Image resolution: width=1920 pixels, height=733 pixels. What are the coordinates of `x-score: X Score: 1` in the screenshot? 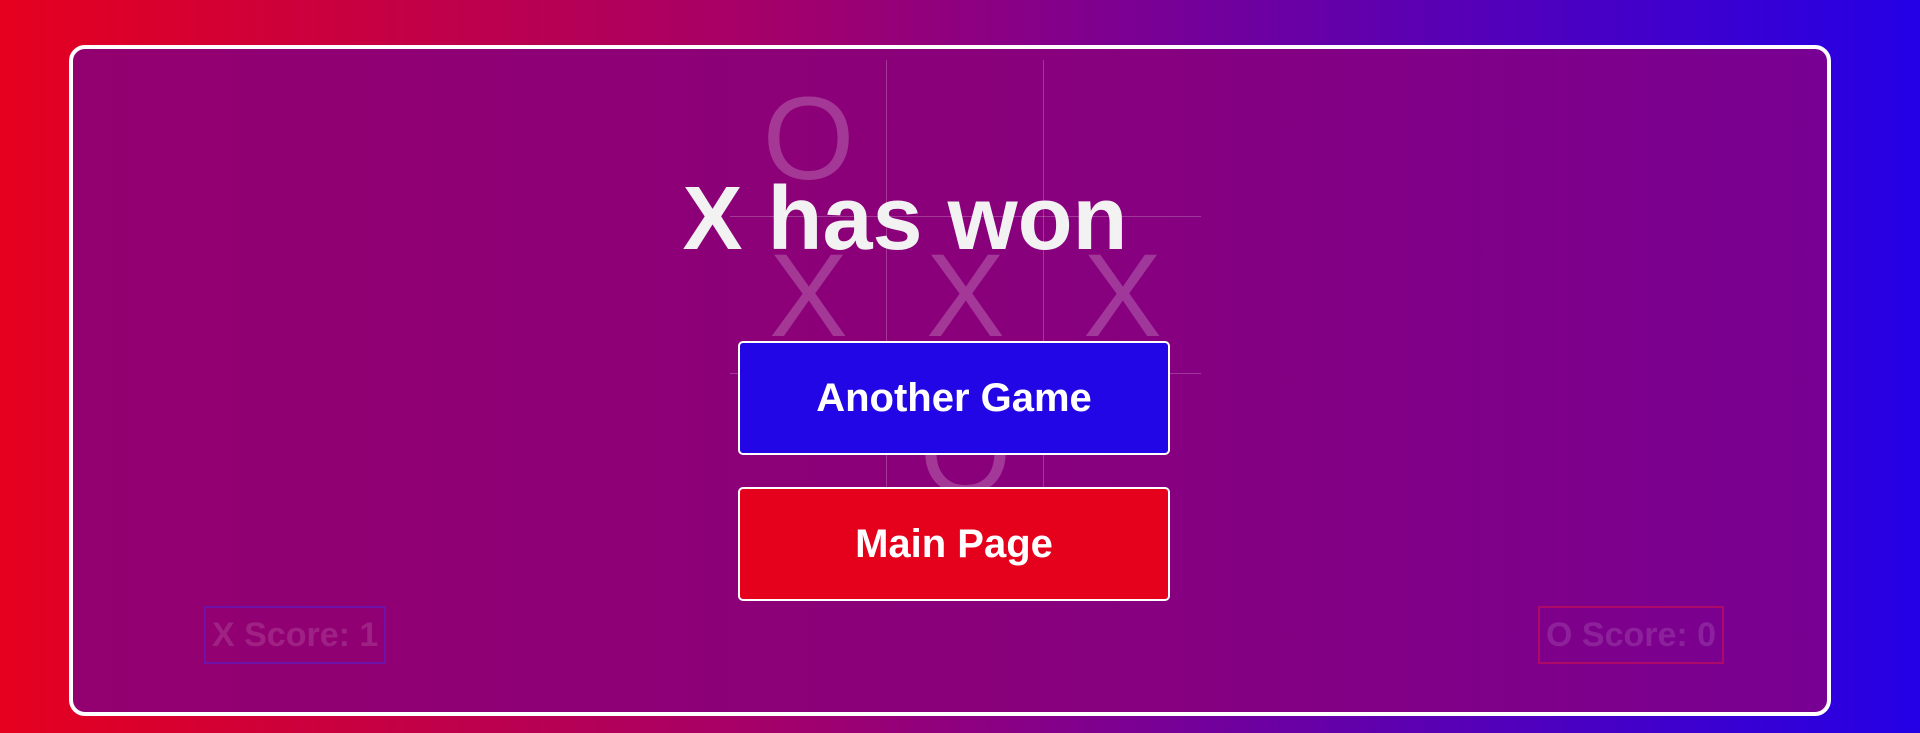 It's located at (295, 635).